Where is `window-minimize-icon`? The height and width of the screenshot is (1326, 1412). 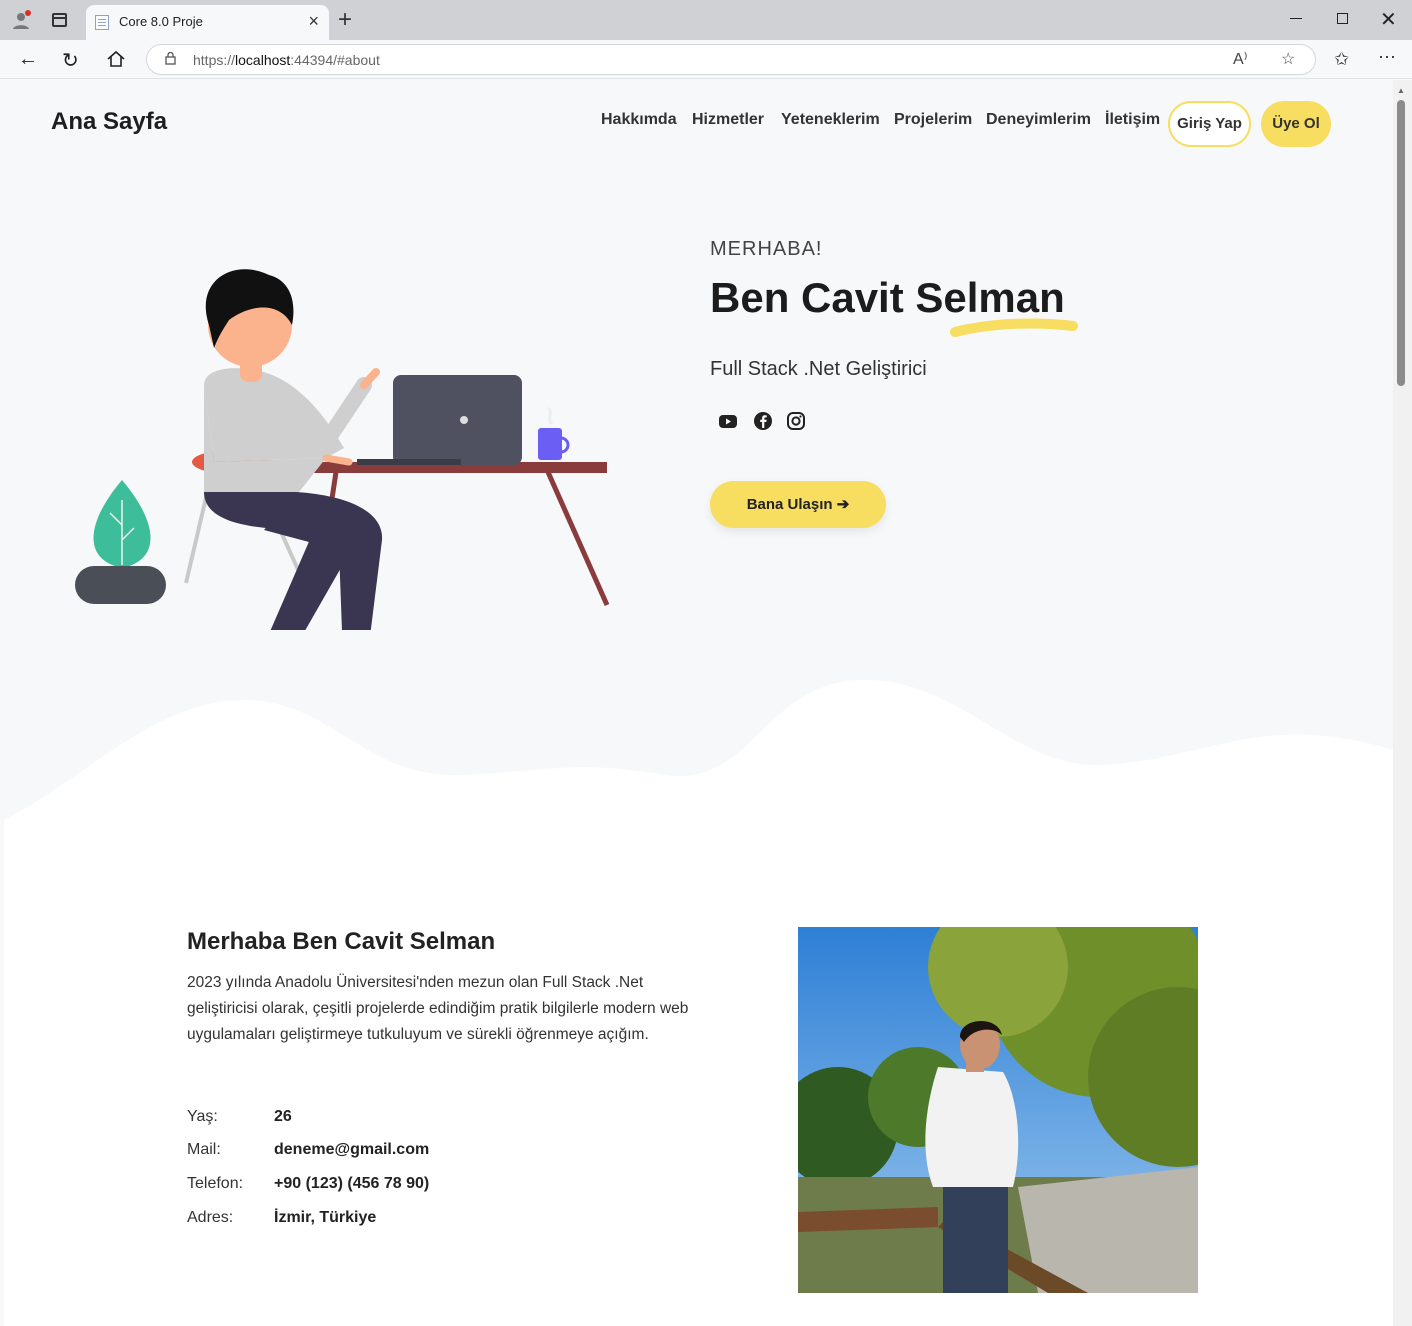 window-minimize-icon is located at coordinates (1296, 18).